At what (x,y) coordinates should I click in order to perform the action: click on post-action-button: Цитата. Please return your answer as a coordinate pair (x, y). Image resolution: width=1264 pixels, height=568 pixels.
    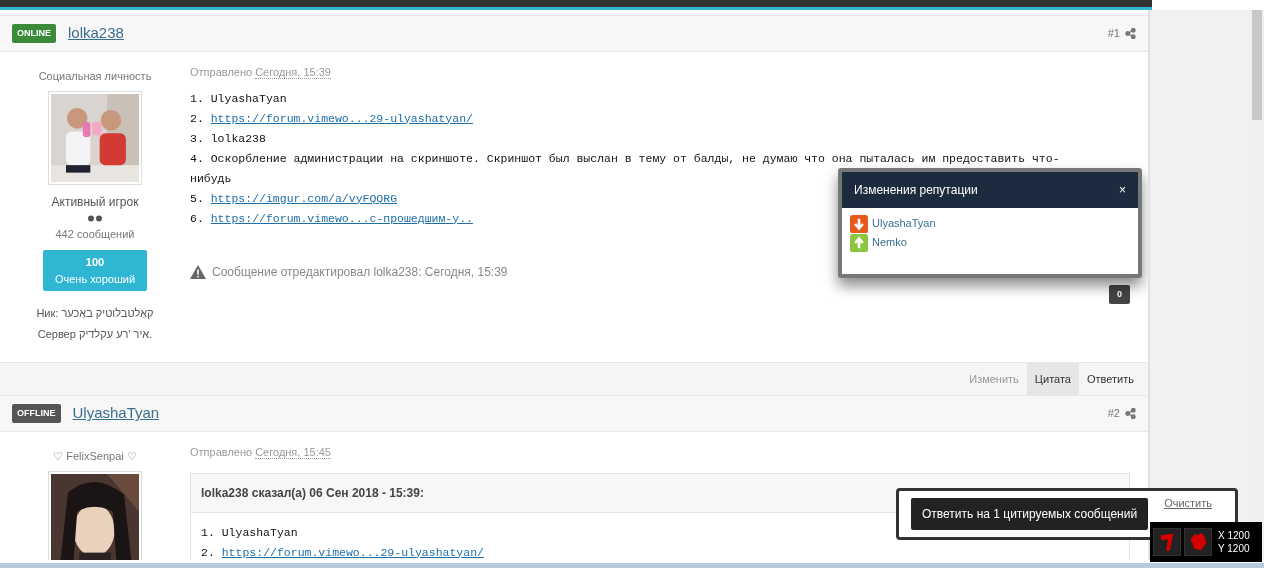
    Looking at the image, I should click on (1052, 379).